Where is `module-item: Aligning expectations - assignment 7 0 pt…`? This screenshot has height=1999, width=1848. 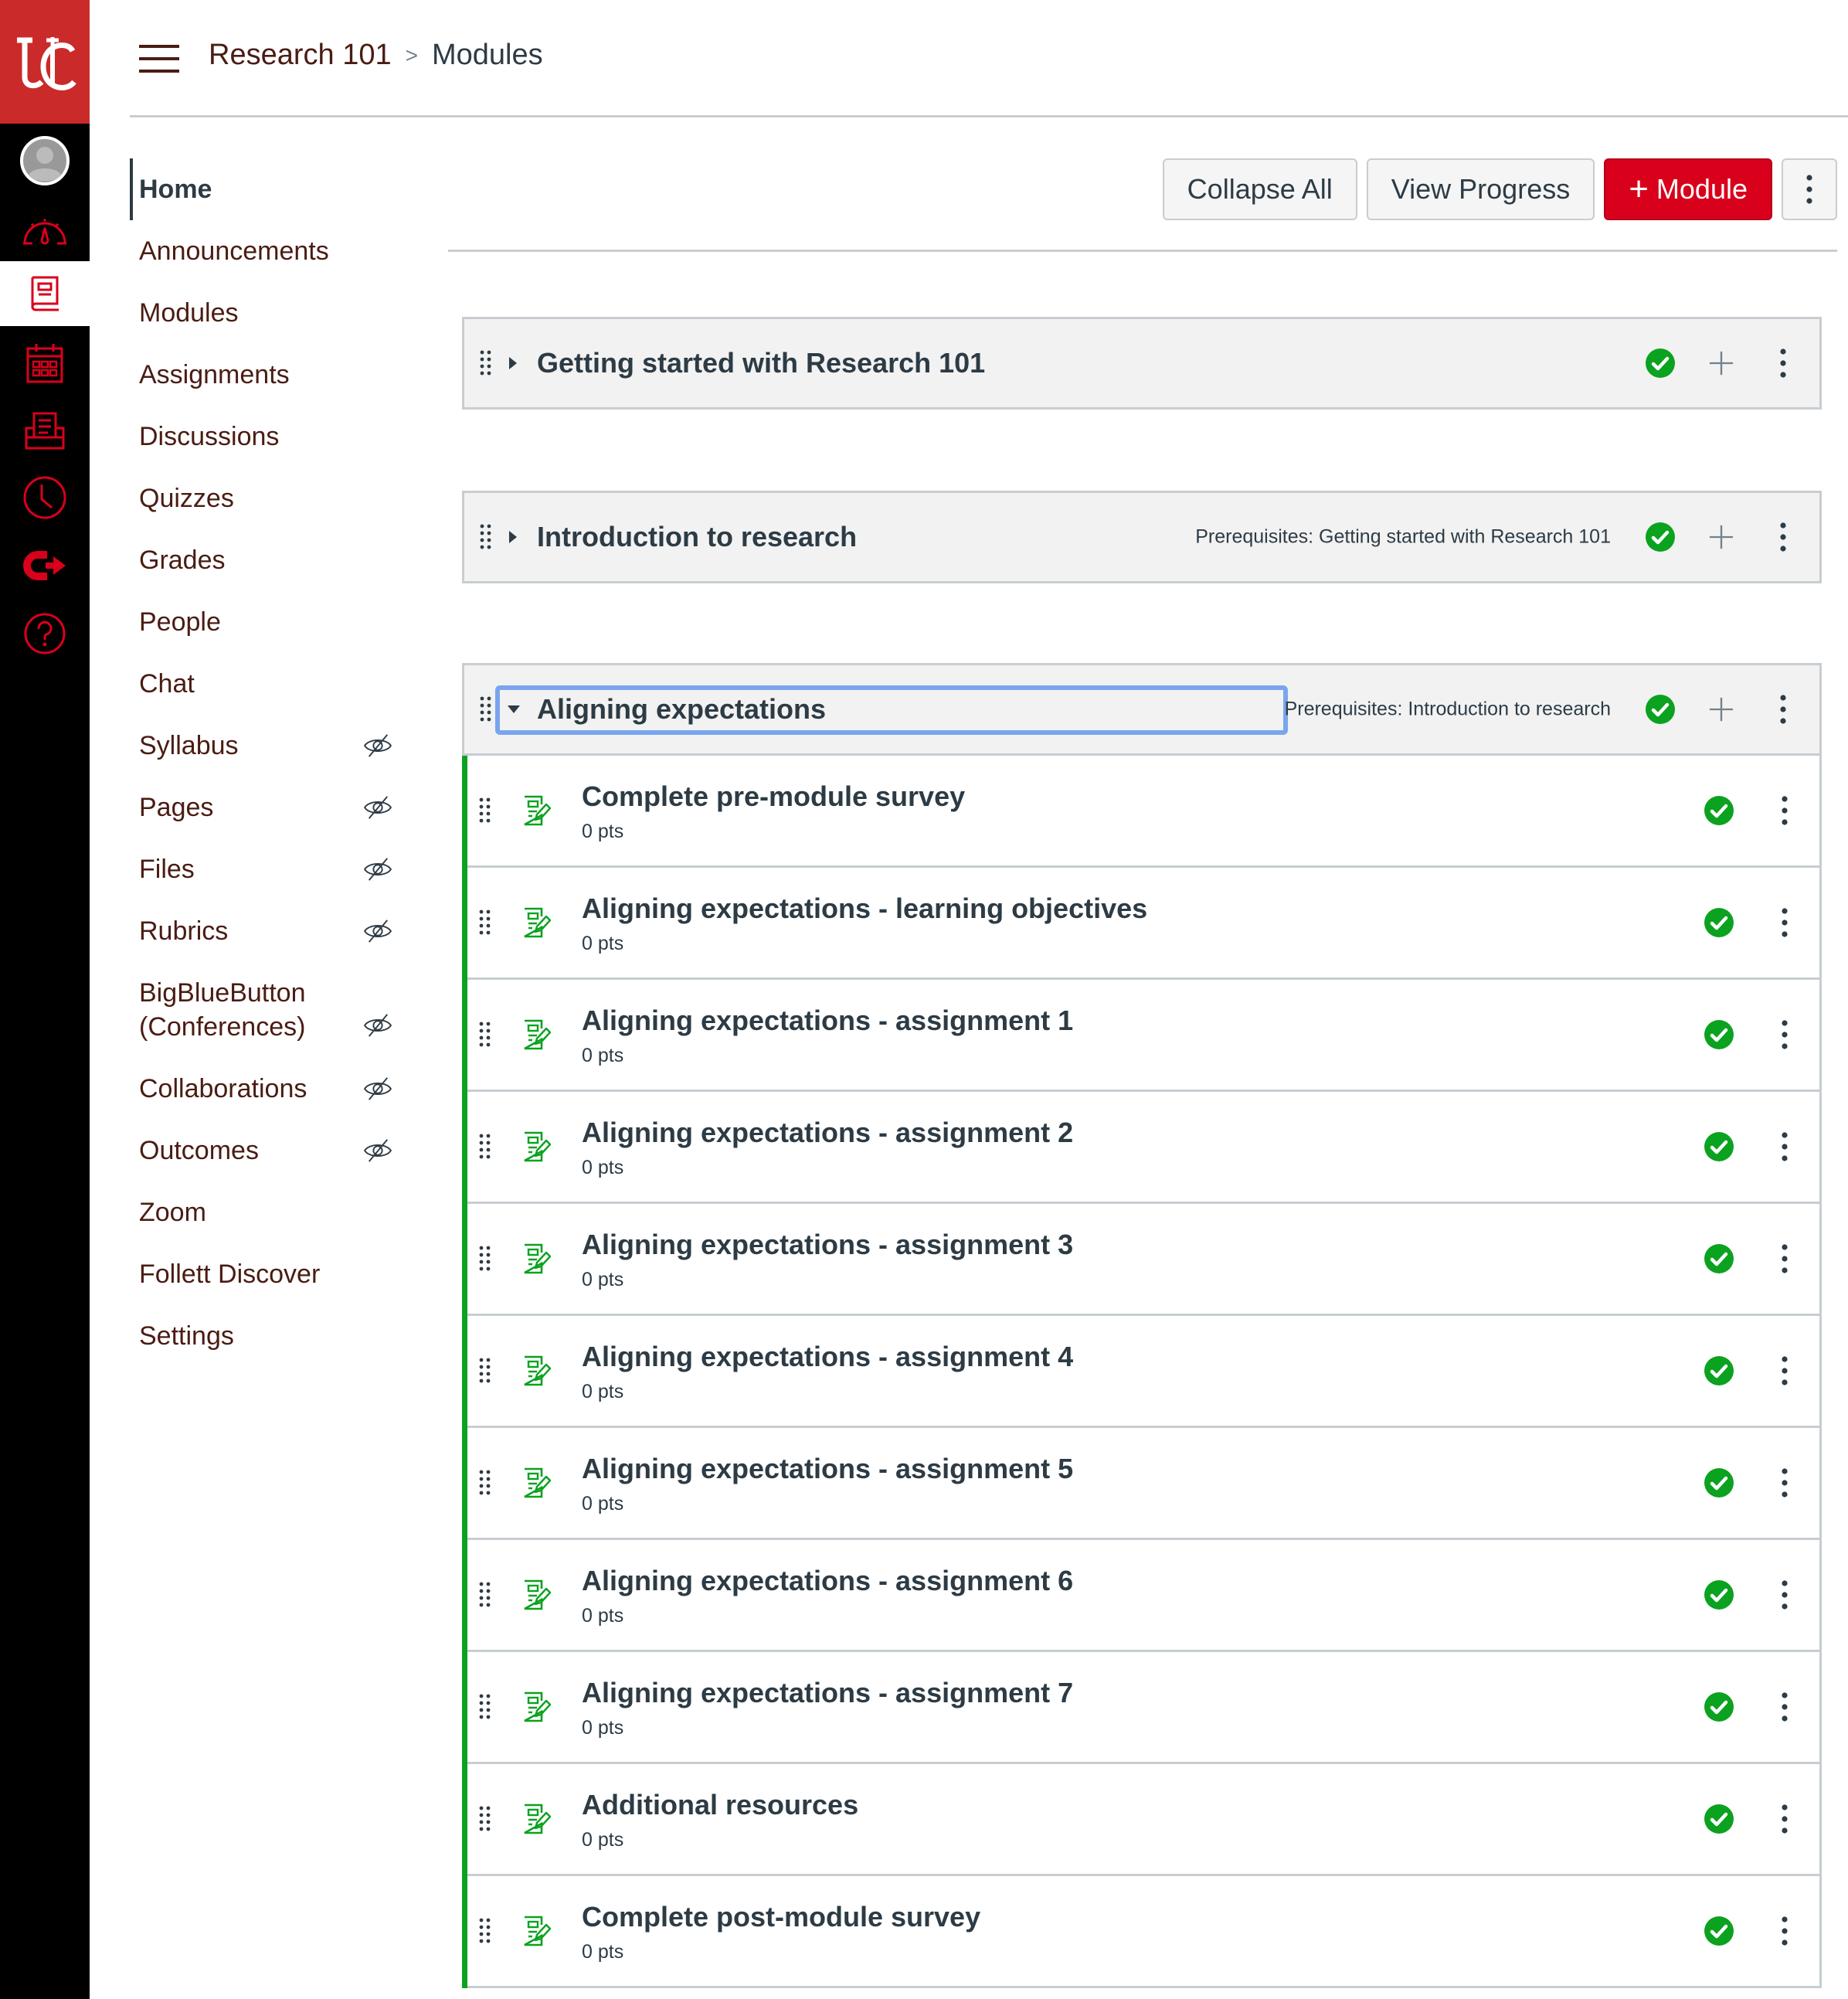 module-item: Aligning expectations - assignment 7 0 pt… is located at coordinates (1143, 1708).